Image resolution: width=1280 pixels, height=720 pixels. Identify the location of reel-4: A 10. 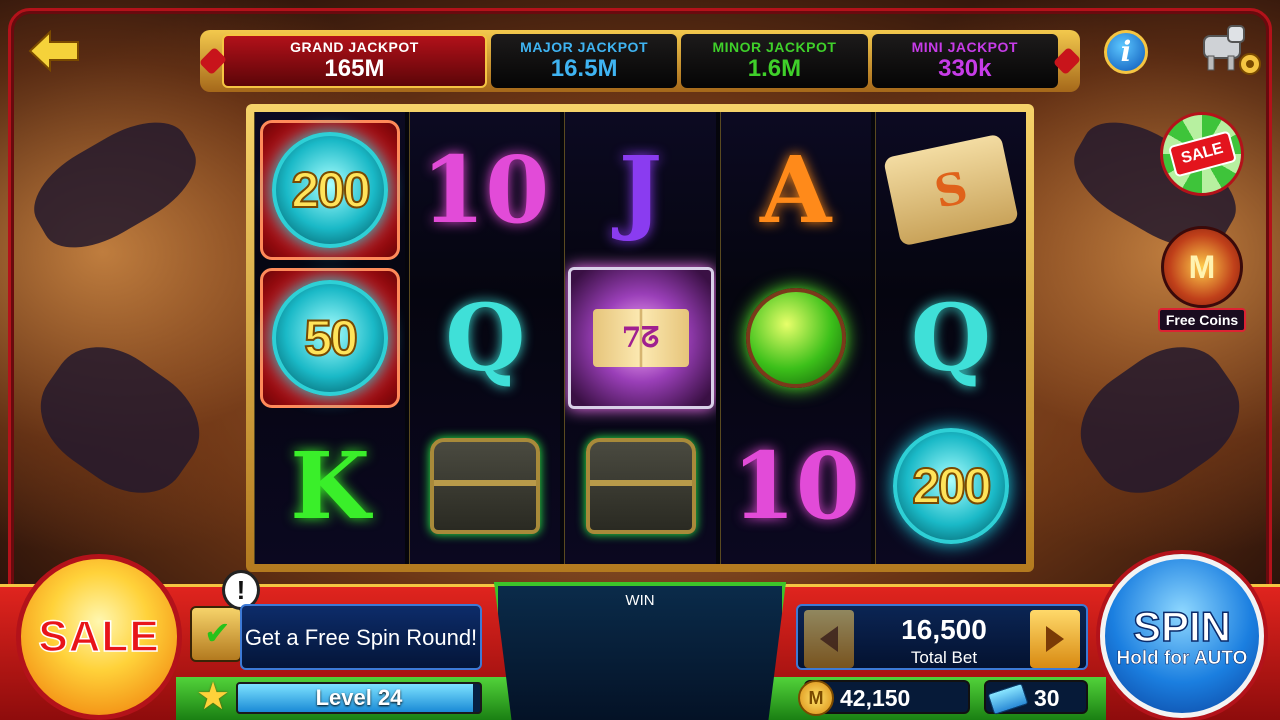
(795, 338).